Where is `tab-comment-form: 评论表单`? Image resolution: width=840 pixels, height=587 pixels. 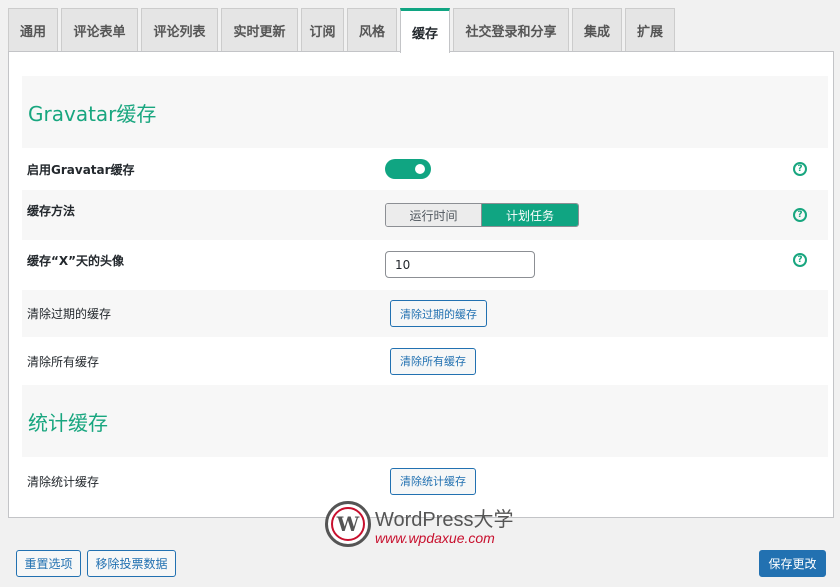
tab-comment-form: 评论表单 is located at coordinates (99, 30).